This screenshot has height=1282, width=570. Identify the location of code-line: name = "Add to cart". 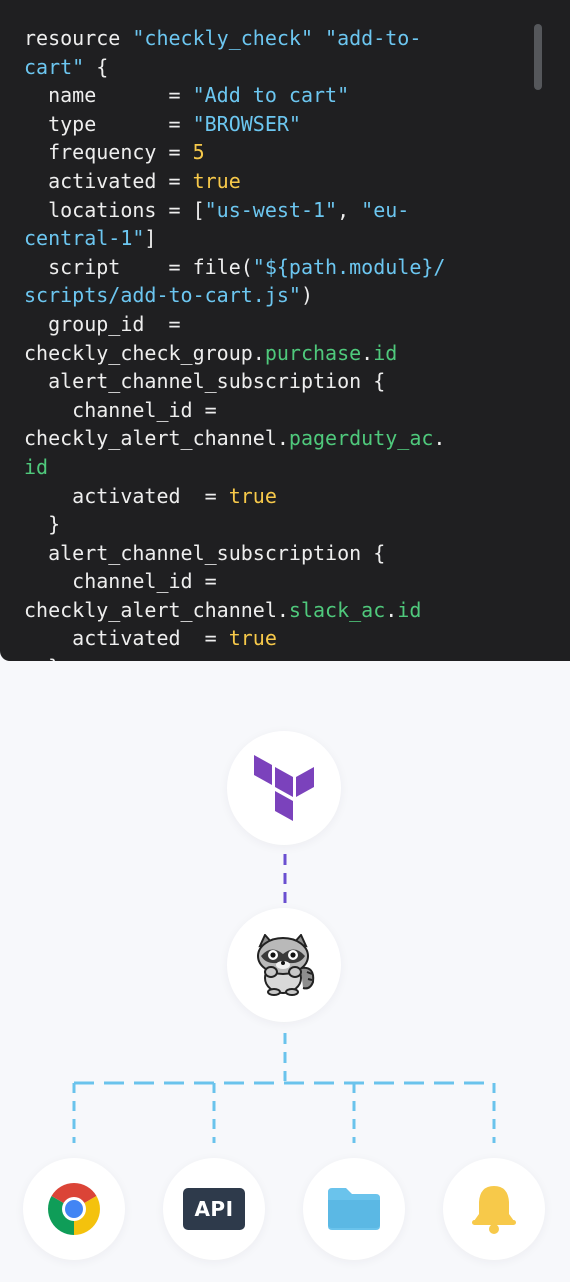
(264, 95).